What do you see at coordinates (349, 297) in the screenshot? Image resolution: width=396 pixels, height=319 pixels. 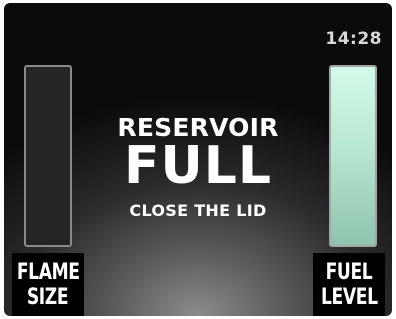 I see `fuel-level-label-line2: LEVEL` at bounding box center [349, 297].